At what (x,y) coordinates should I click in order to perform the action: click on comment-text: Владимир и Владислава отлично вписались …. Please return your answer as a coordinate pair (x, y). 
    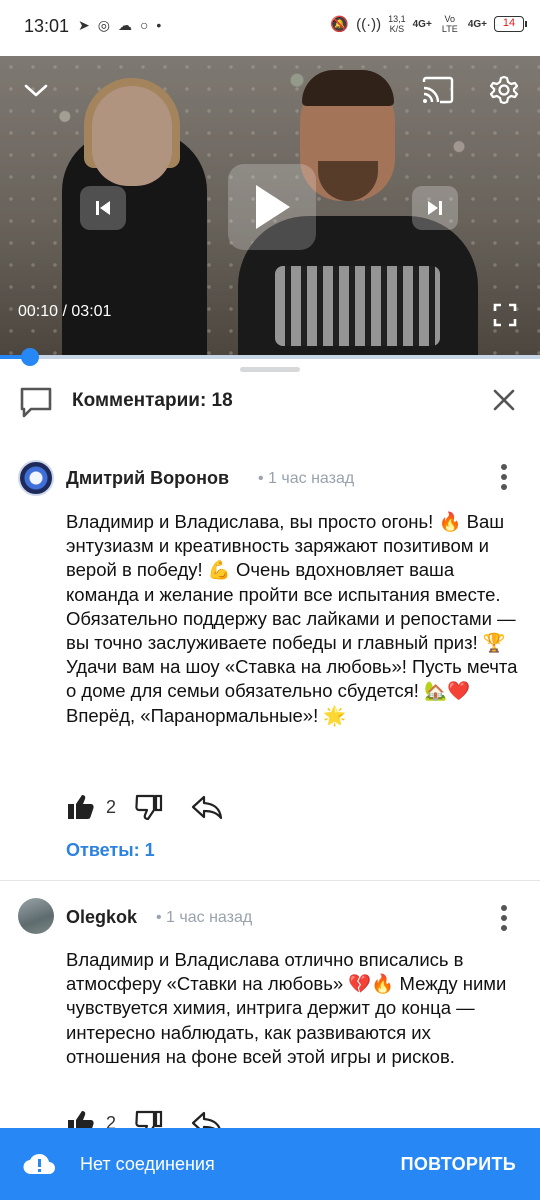
    Looking at the image, I should click on (286, 1008).